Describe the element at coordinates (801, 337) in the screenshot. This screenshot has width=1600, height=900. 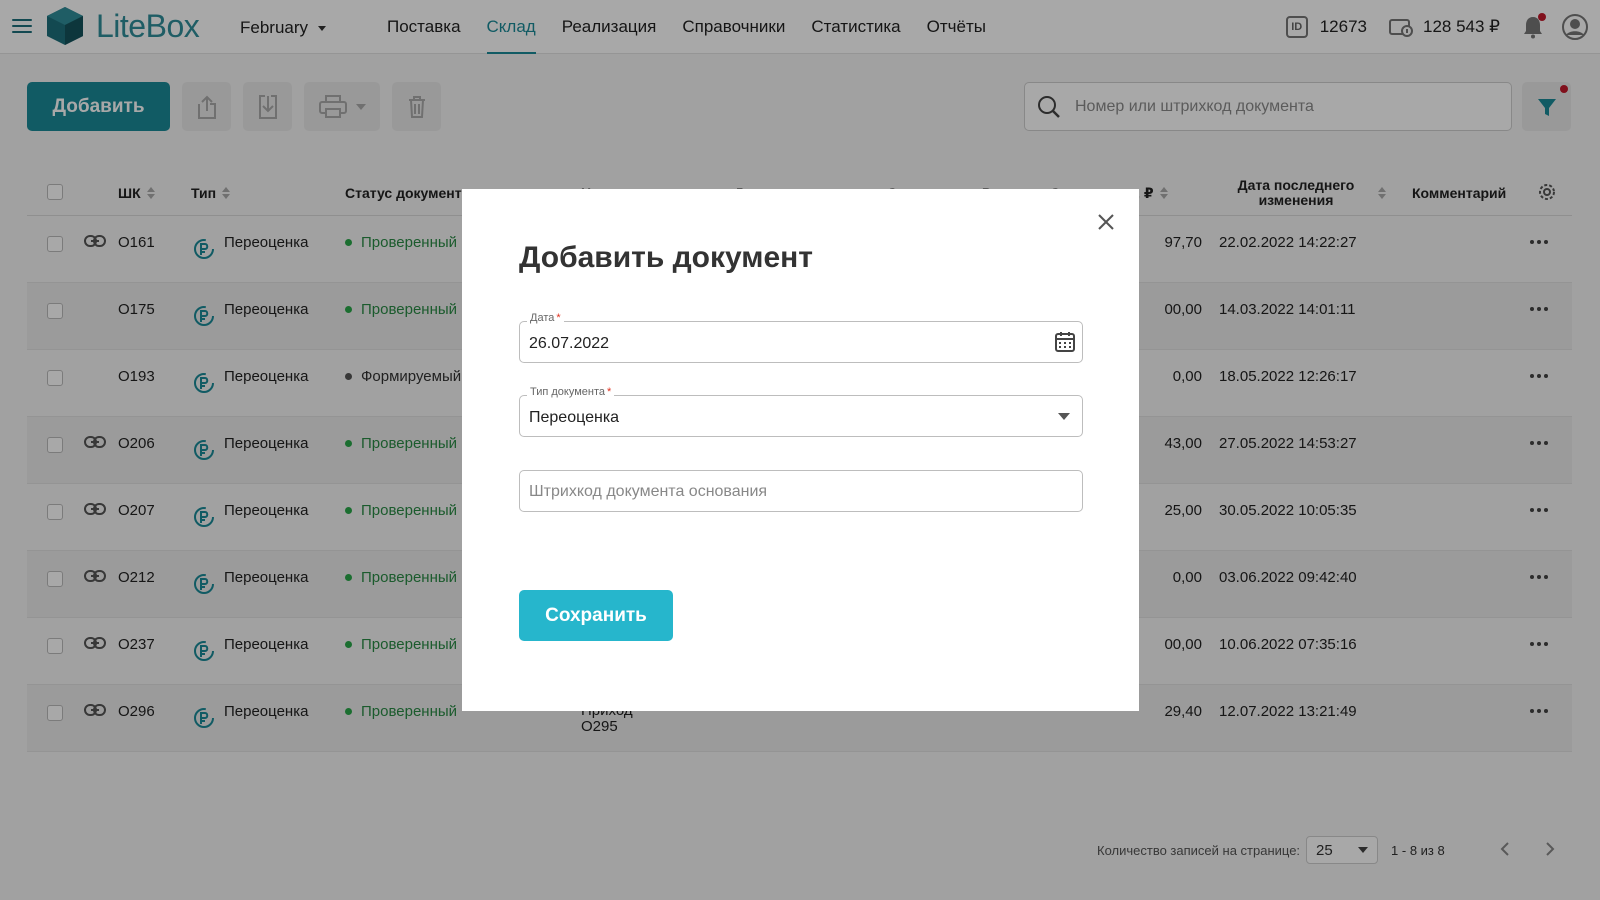
I see `date-field: Дата * 26.07.2022` at that location.